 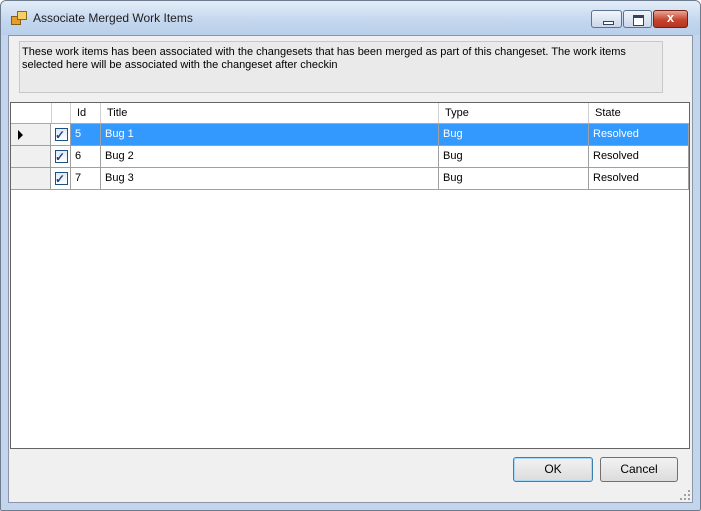 I want to click on cancel-button: Cancel, so click(x=639, y=469).